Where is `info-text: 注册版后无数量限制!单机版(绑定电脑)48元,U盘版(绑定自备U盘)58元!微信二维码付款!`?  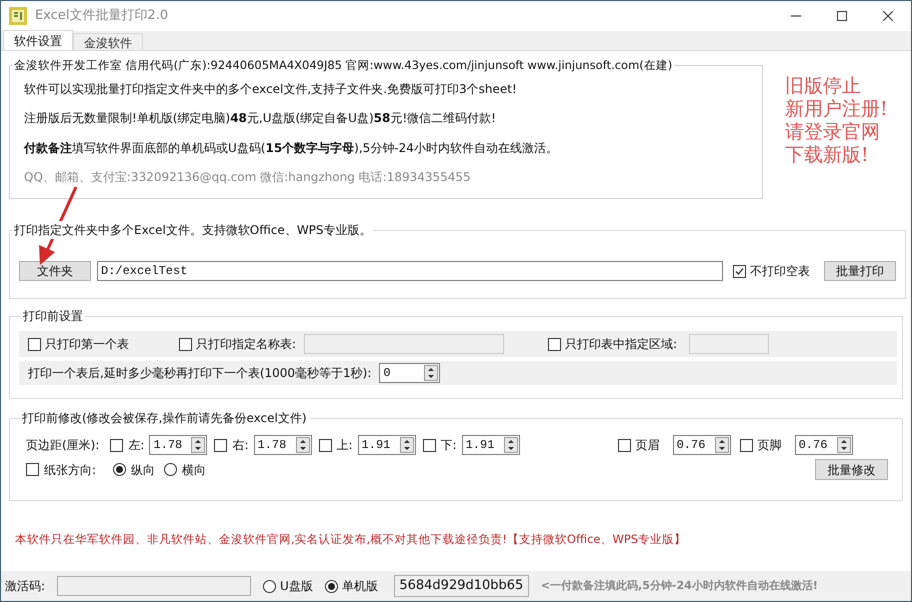
info-text: 注册版后无数量限制!单机版(绑定电脑)48元,U盘版(绑定自备U盘)58元!微信二维码付款! is located at coordinates (260, 119).